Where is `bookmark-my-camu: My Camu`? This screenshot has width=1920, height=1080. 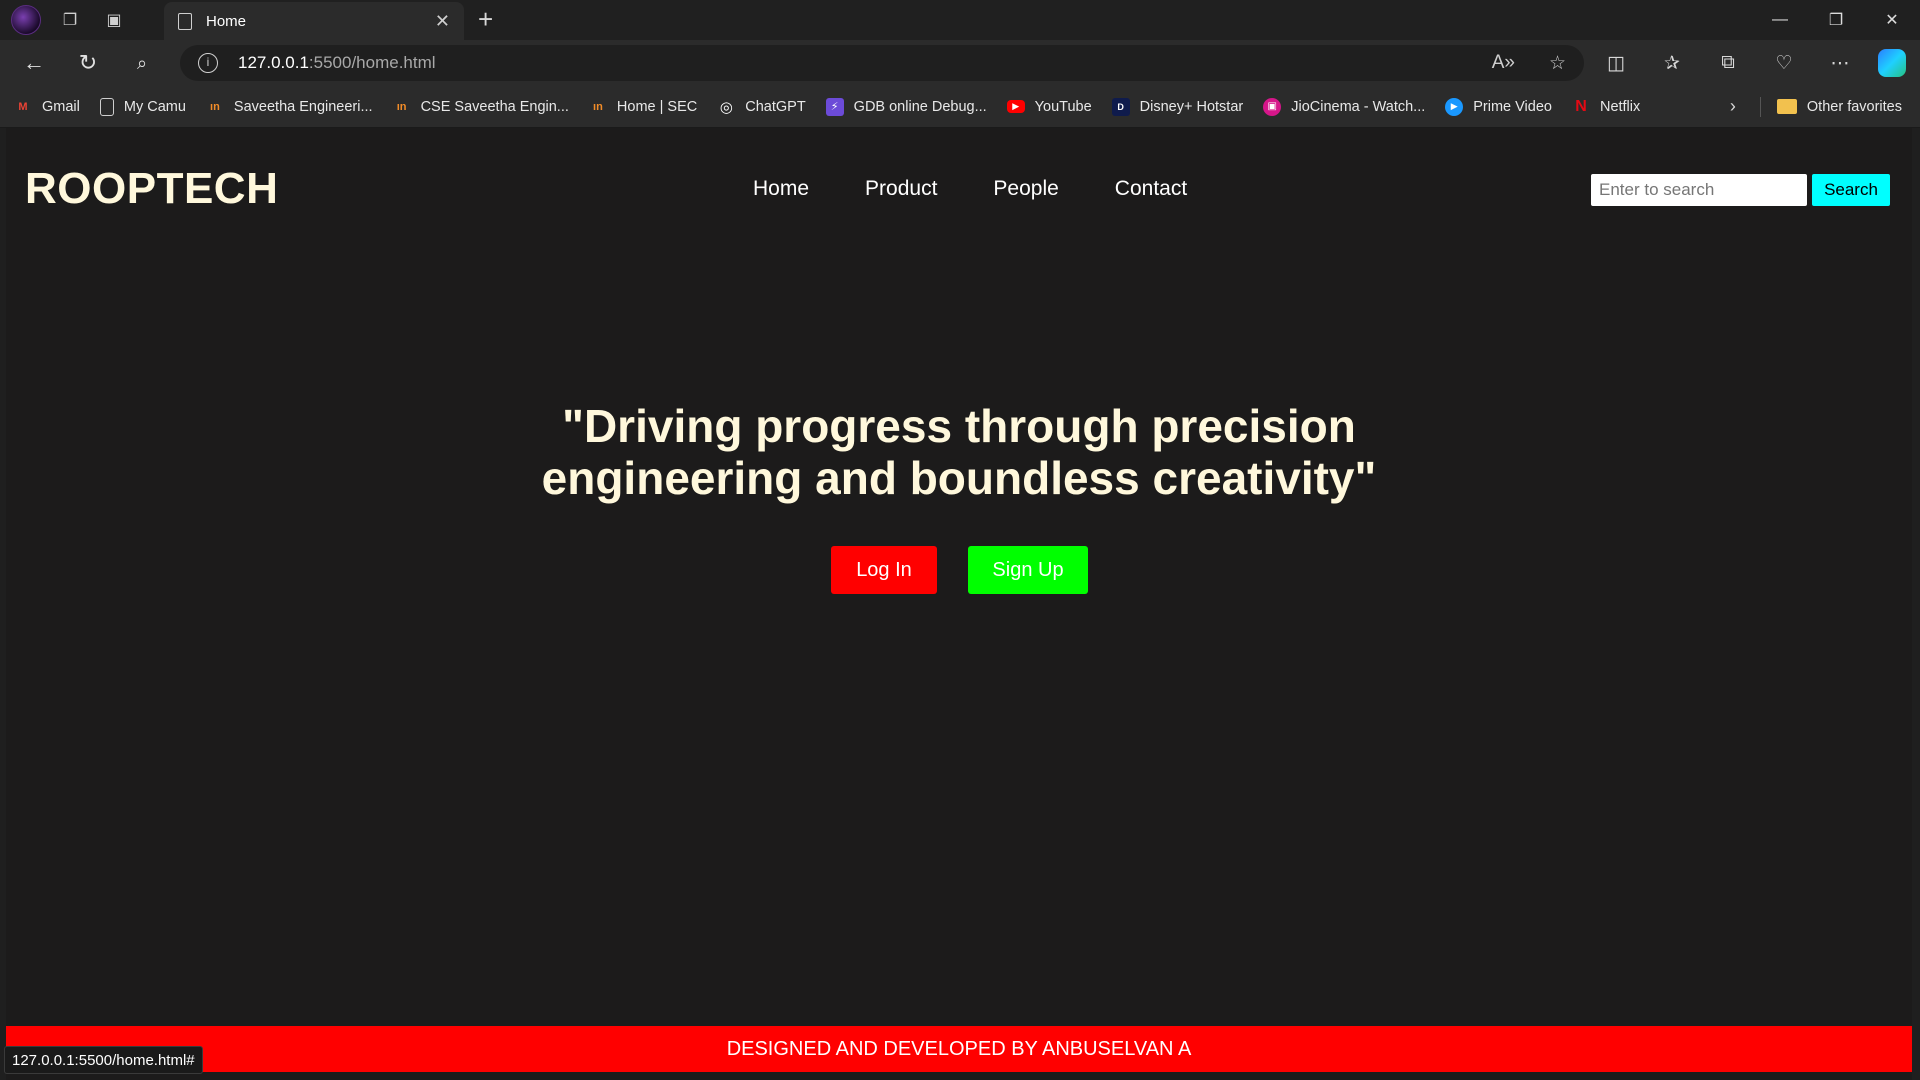 bookmark-my-camu: My Camu is located at coordinates (142, 106).